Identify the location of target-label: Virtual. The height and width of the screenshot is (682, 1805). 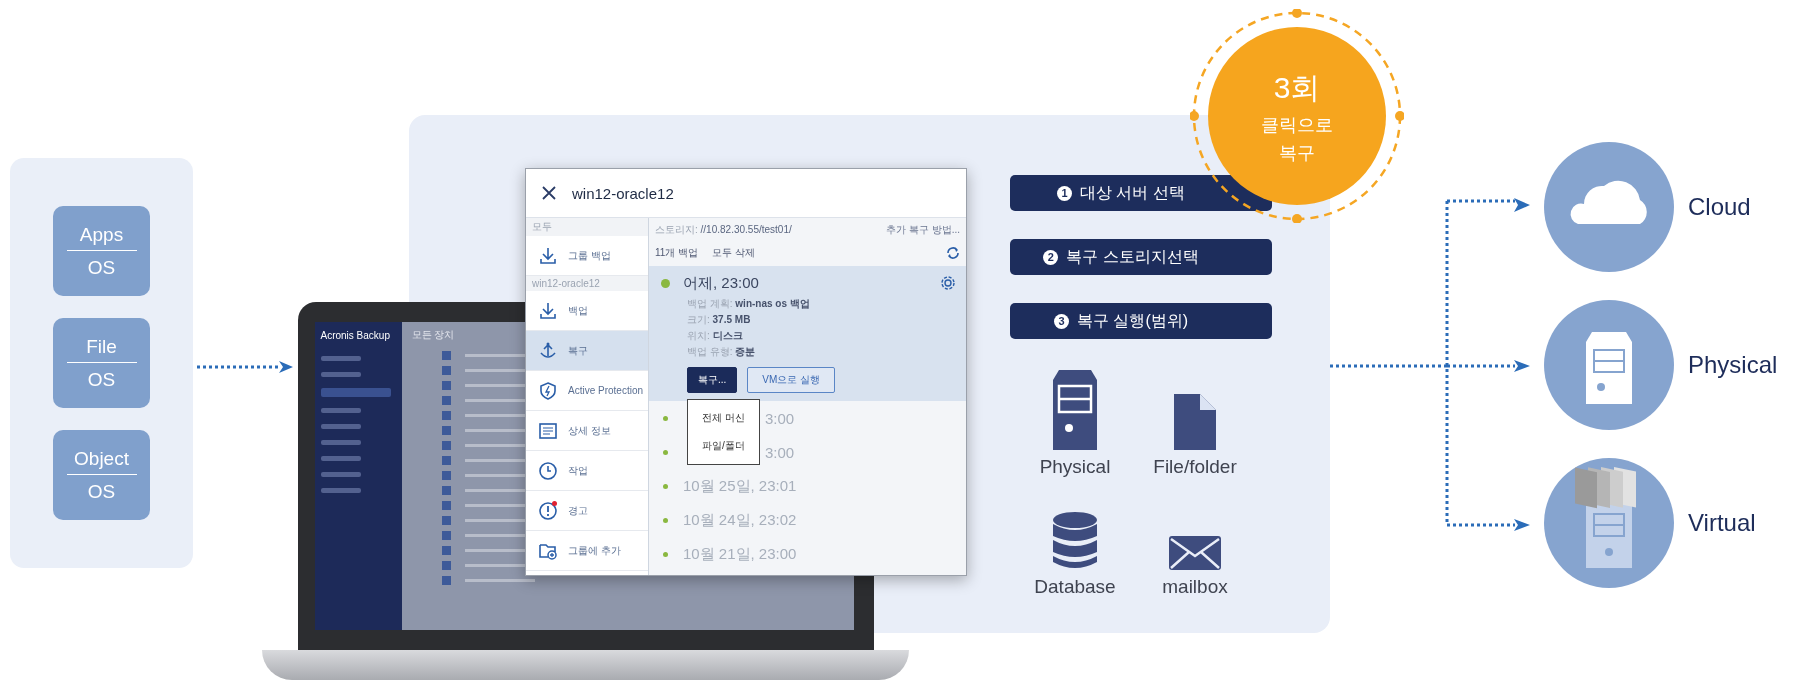
(1722, 523).